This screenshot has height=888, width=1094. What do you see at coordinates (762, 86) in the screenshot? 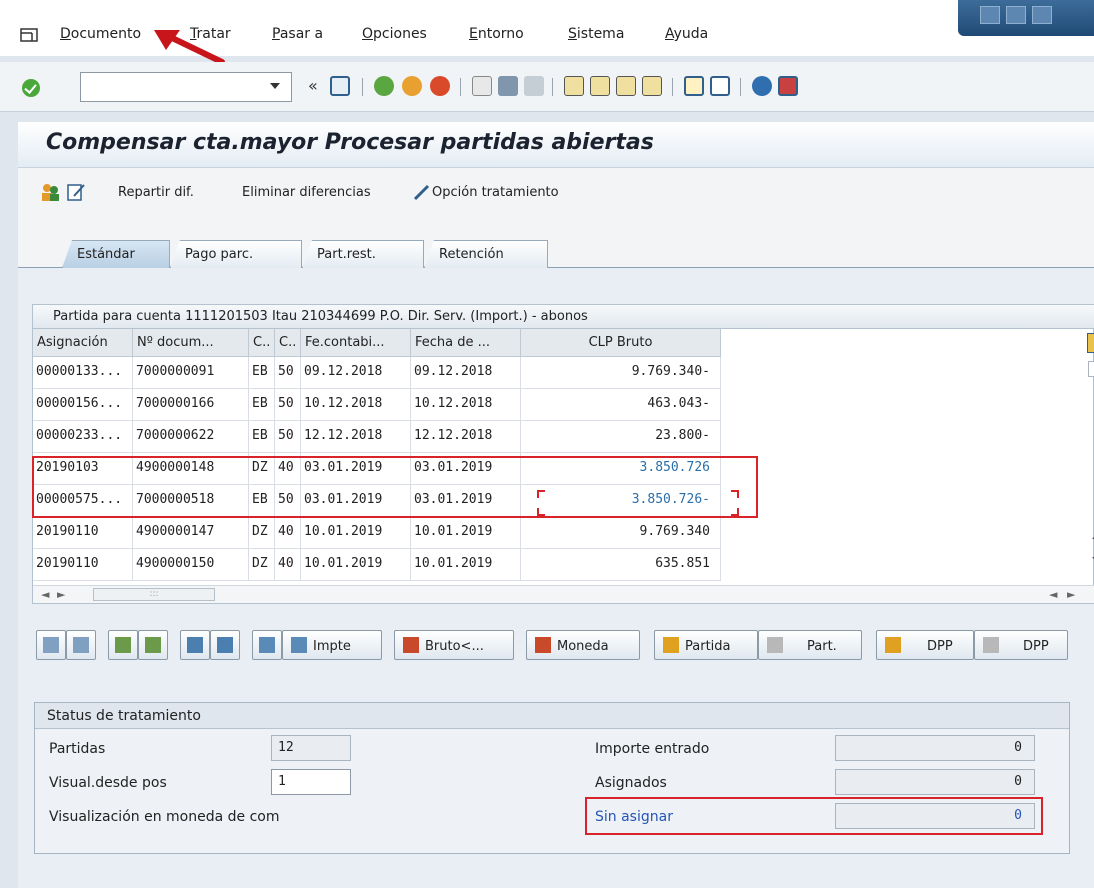
I see `help-icon` at bounding box center [762, 86].